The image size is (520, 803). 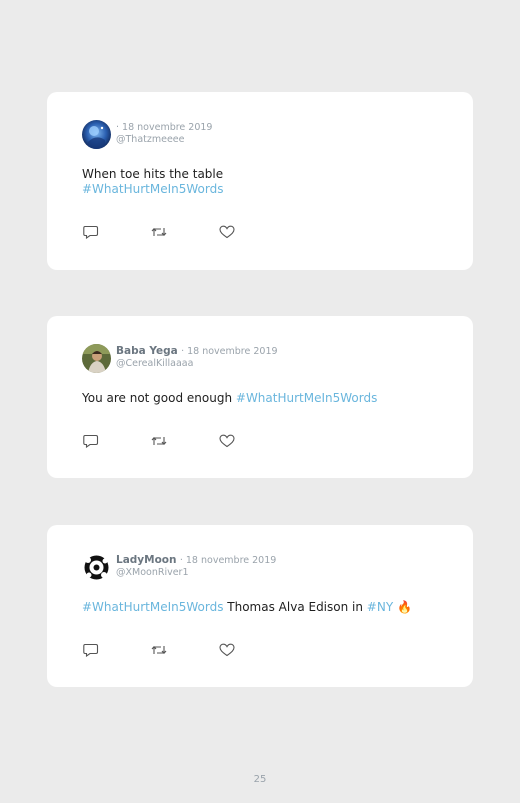 What do you see at coordinates (164, 140) in the screenshot?
I see `user-handle: @Thatzmeeee` at bounding box center [164, 140].